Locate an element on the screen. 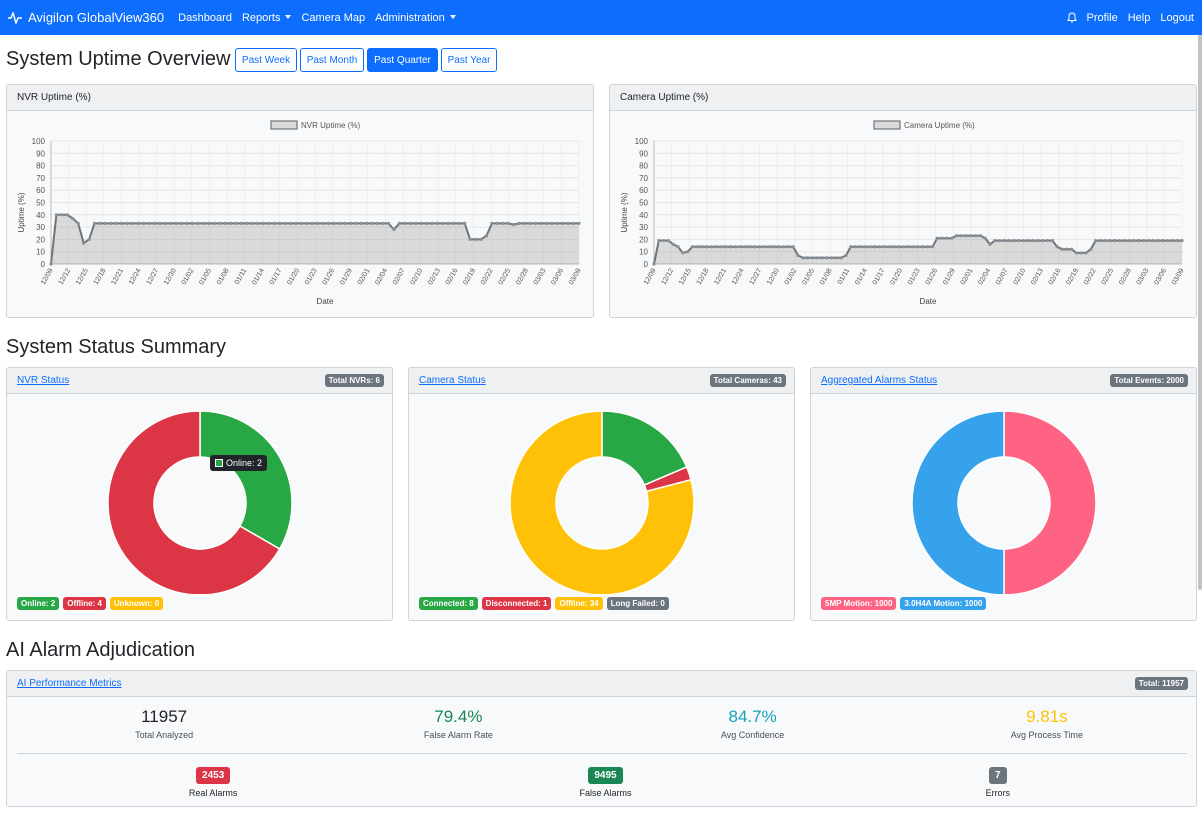 The image size is (1202, 814). nav-administration: Administration is located at coordinates (415, 18).